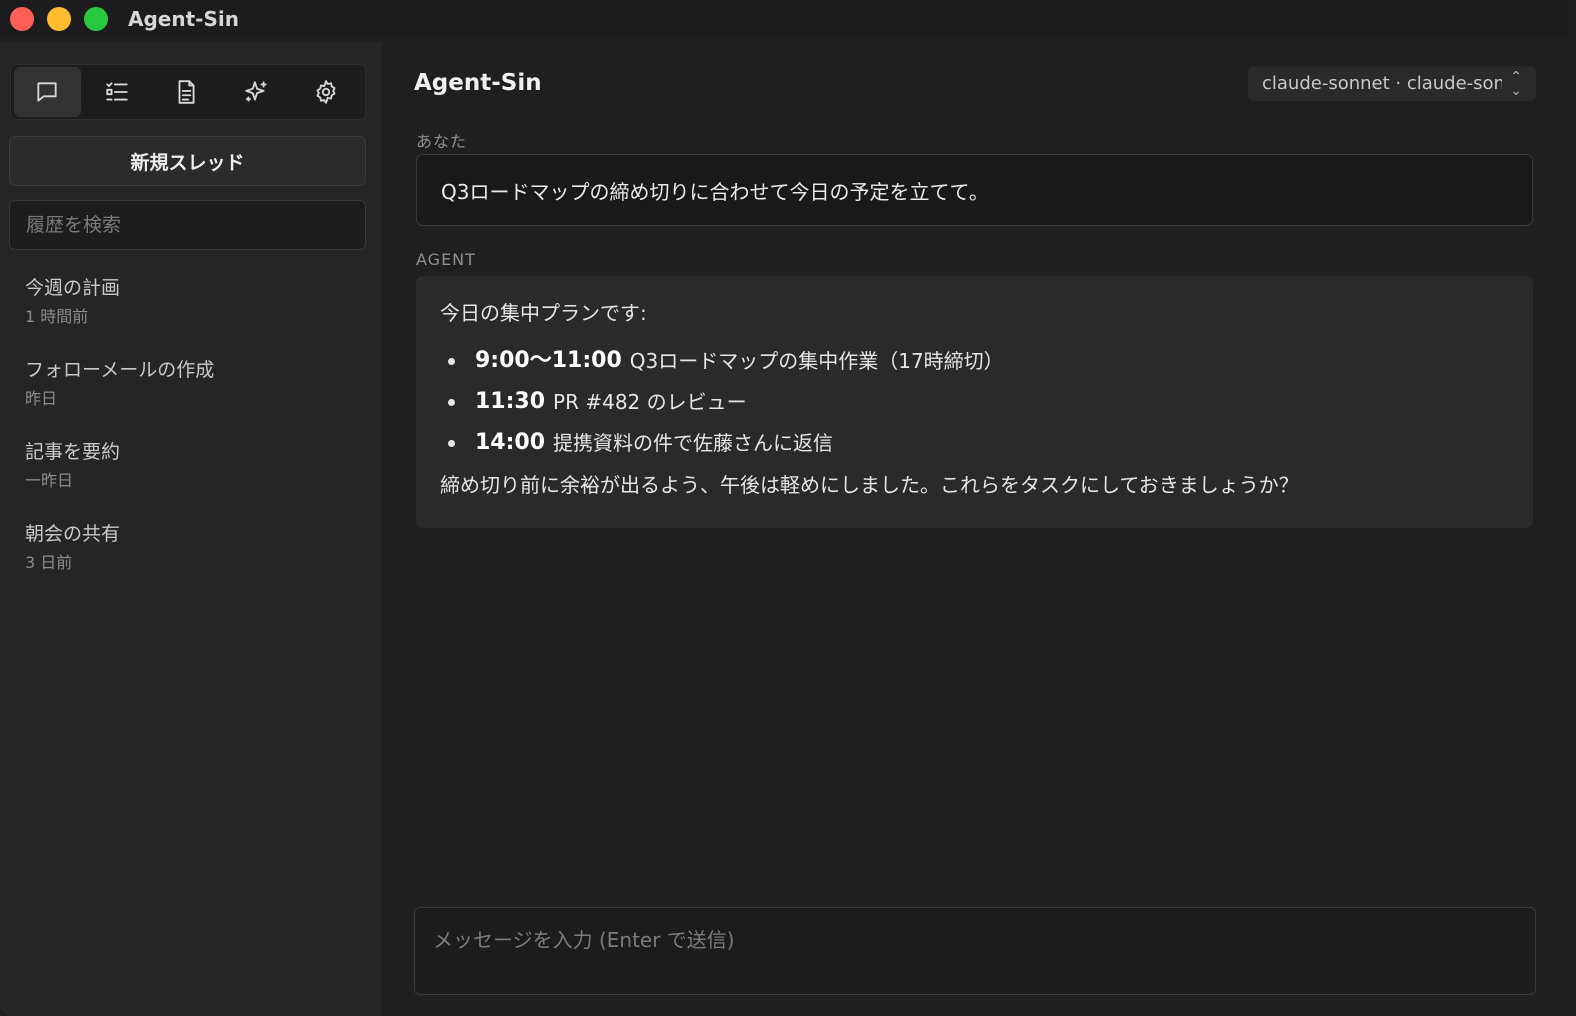  Describe the element at coordinates (816, 361) in the screenshot. I see `plan-item-text: Q3ロードマップの集中作業（17時締切）` at that location.